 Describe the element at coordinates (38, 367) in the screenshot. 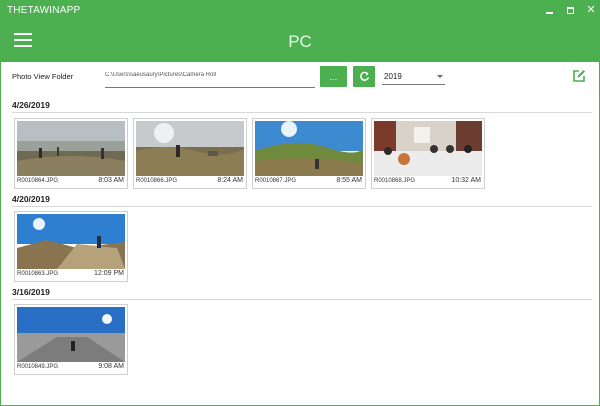

I see `photo-filename: R0010849.JPG` at that location.